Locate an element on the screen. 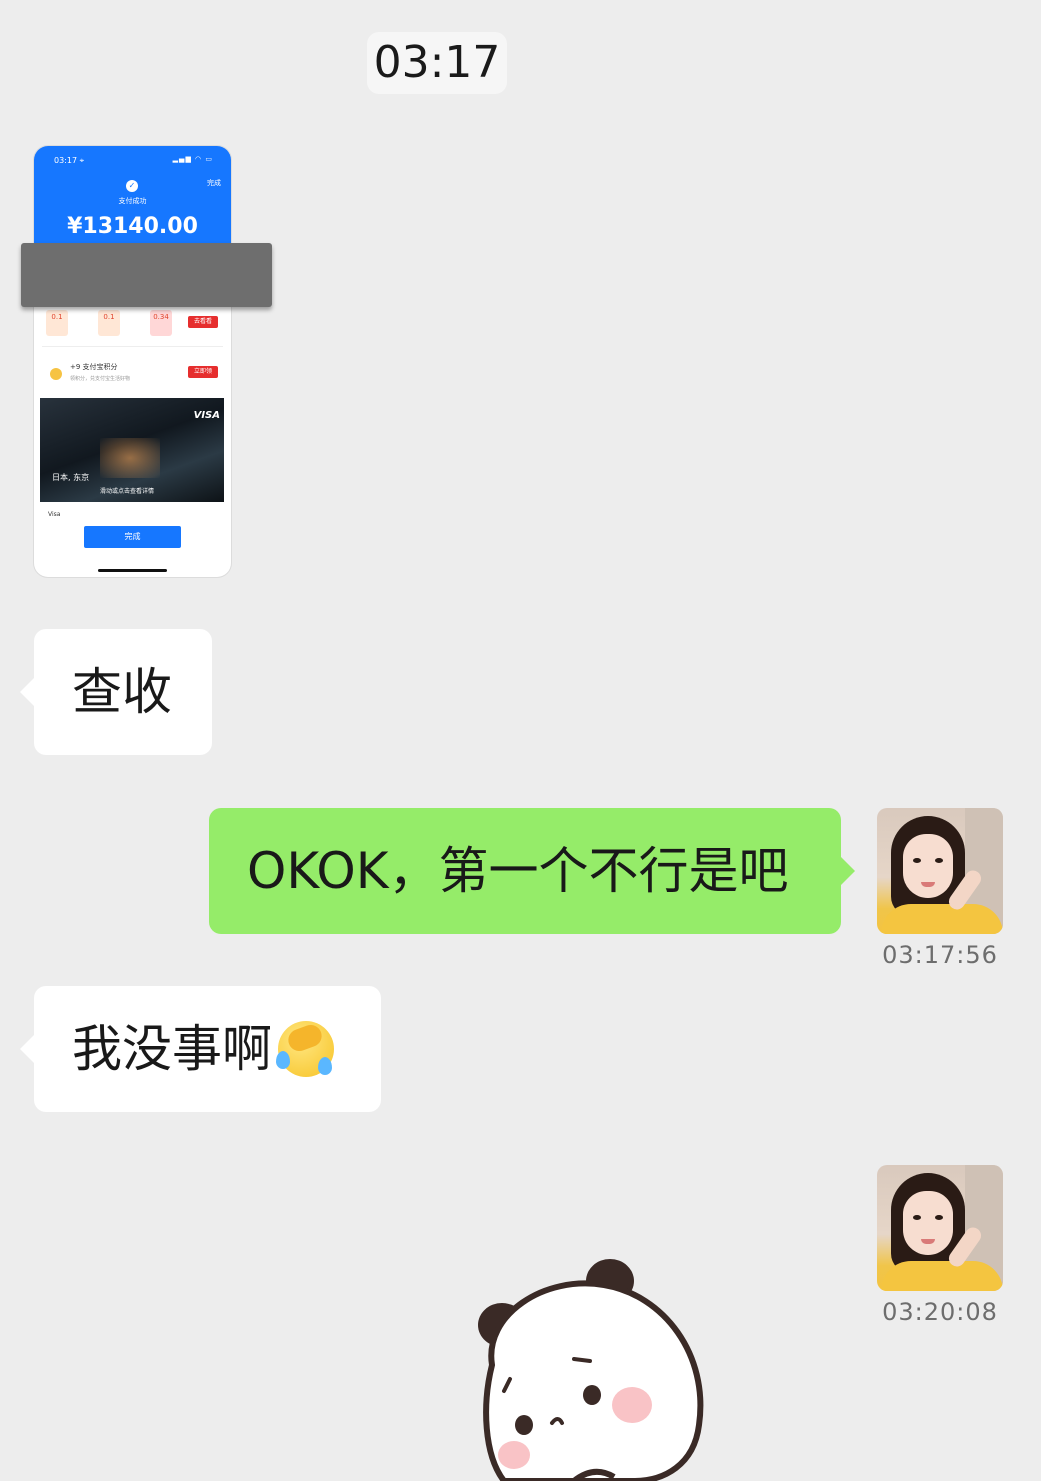 Image resolution: width=1041 pixels, height=1481 pixels. payment-success-header: 03:17 ⌖ ▂▄▆ ◠ ▭ 完成 ✓ 支付成功 ¥13140.00 is located at coordinates (132, 196).